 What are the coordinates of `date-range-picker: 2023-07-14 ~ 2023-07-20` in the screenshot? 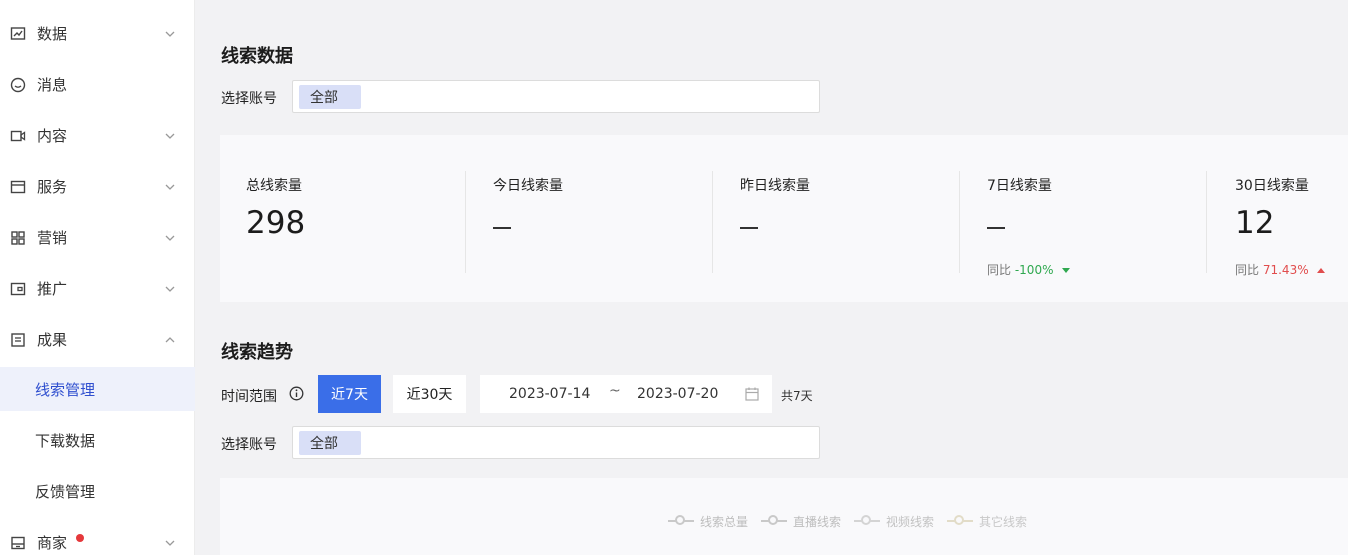 It's located at (626, 394).